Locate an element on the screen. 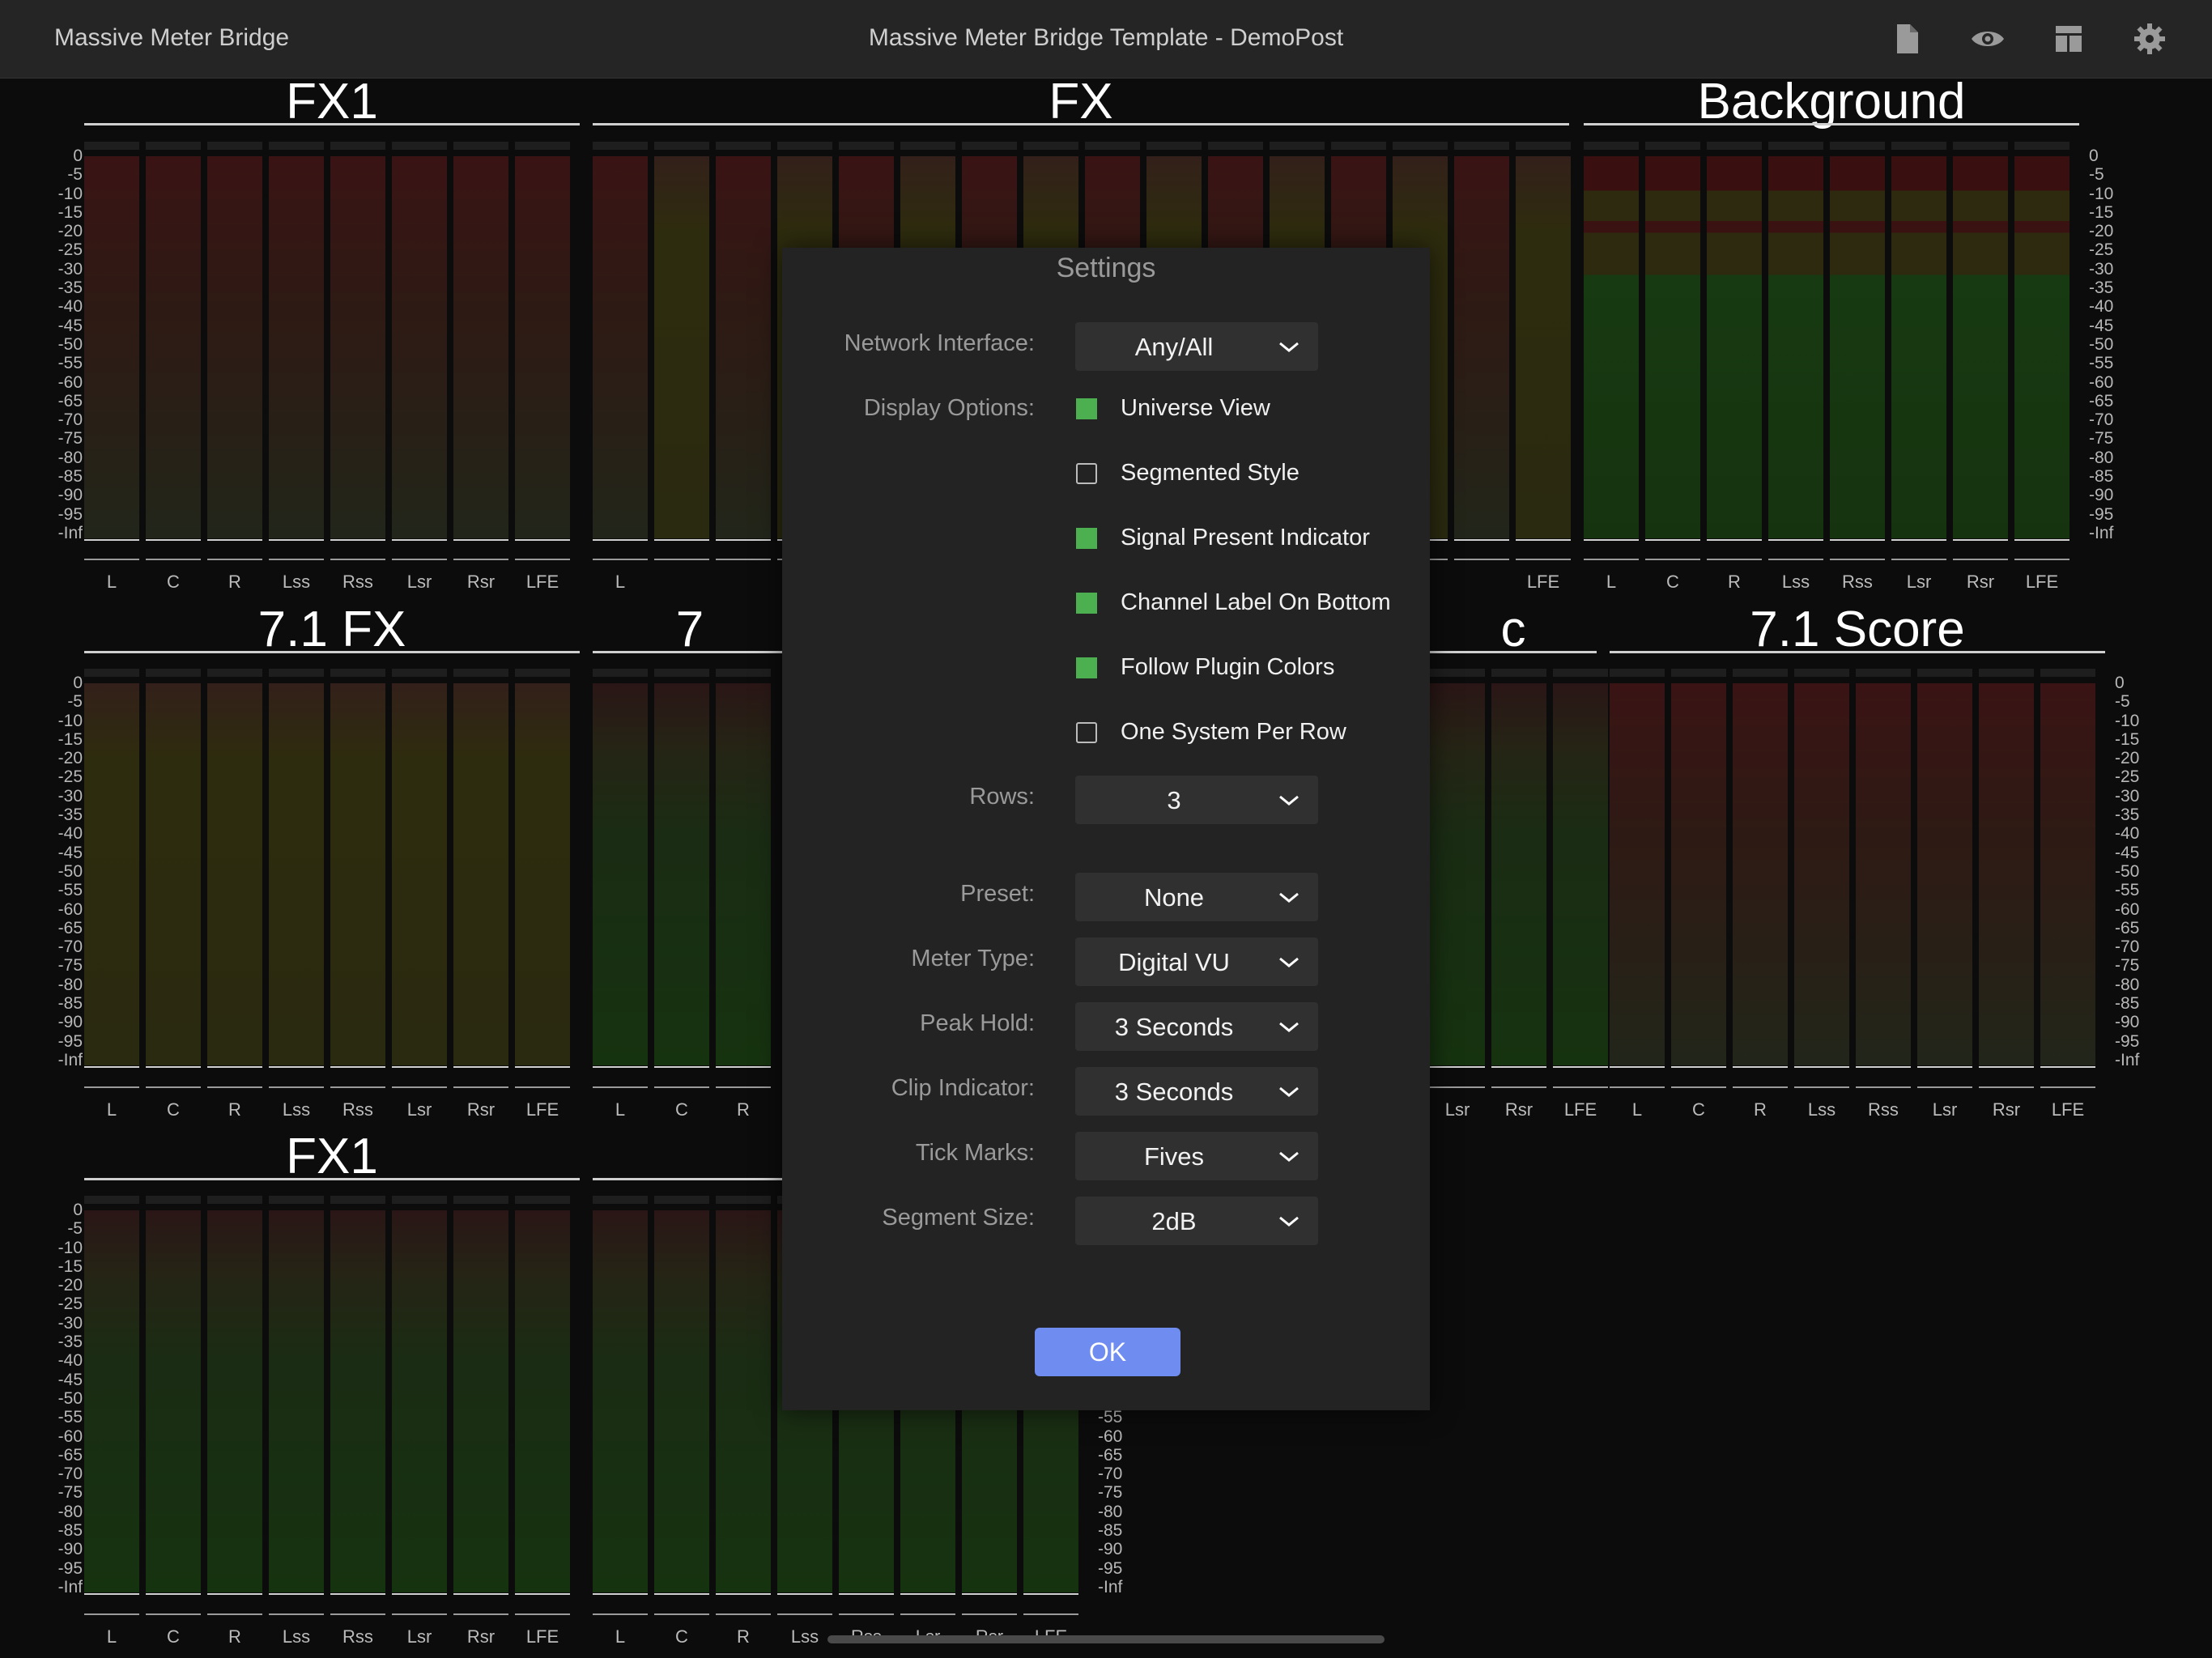  clip-indicator-dropdown: 3 Seconds is located at coordinates (1196, 1091).